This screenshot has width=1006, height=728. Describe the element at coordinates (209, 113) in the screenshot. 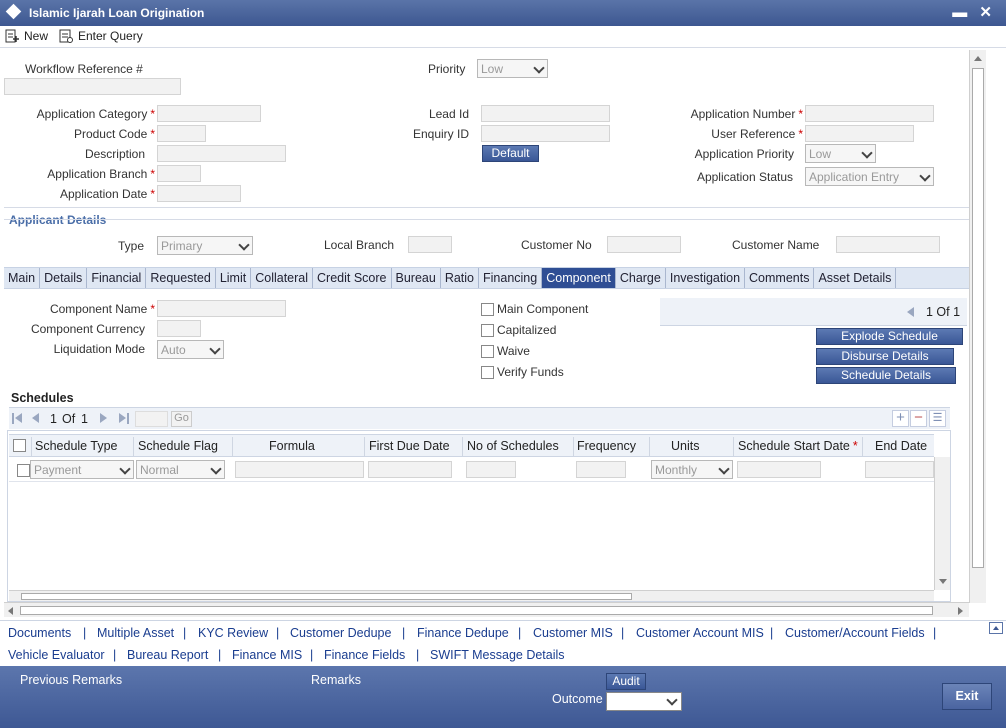

I see `app-category-input` at that location.